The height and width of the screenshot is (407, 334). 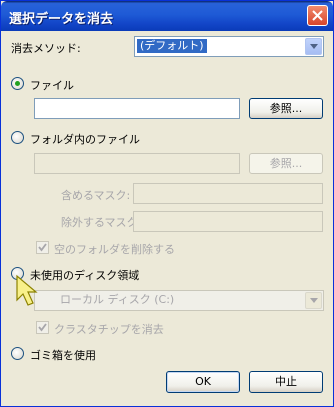 I want to click on delete-empty-folders-label: 空のフォルダを削除する, so click(x=114, y=249).